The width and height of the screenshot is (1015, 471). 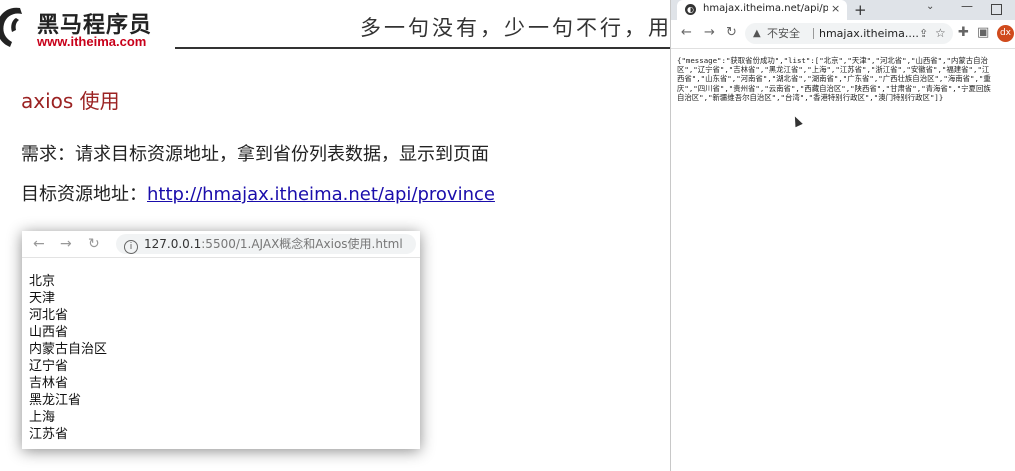 I want to click on tab-strip: ◐ hmajax.itheima.net/api/provin × + ⌄ —, so click(x=843, y=10).